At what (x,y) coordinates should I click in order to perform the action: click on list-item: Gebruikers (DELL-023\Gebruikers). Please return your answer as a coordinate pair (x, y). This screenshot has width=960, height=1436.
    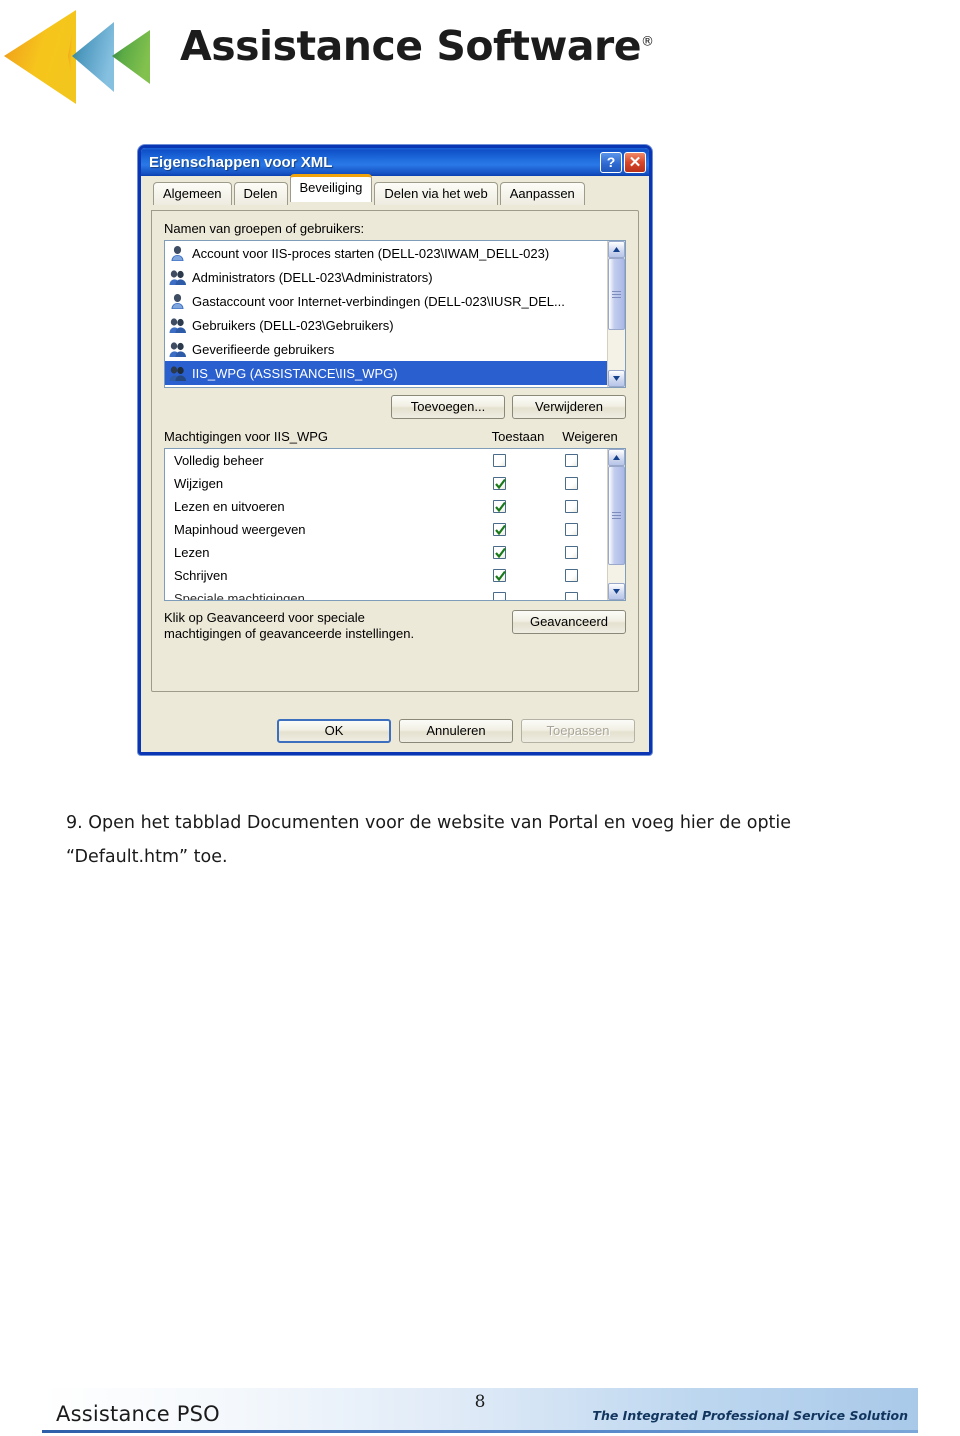
    Looking at the image, I should click on (386, 325).